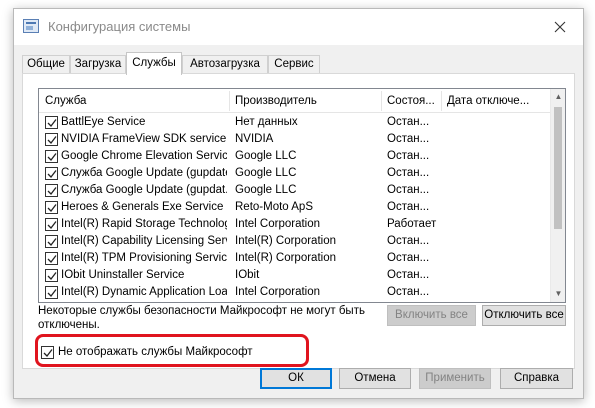 The image size is (595, 408). I want to click on highlight-annotation, so click(172, 350).